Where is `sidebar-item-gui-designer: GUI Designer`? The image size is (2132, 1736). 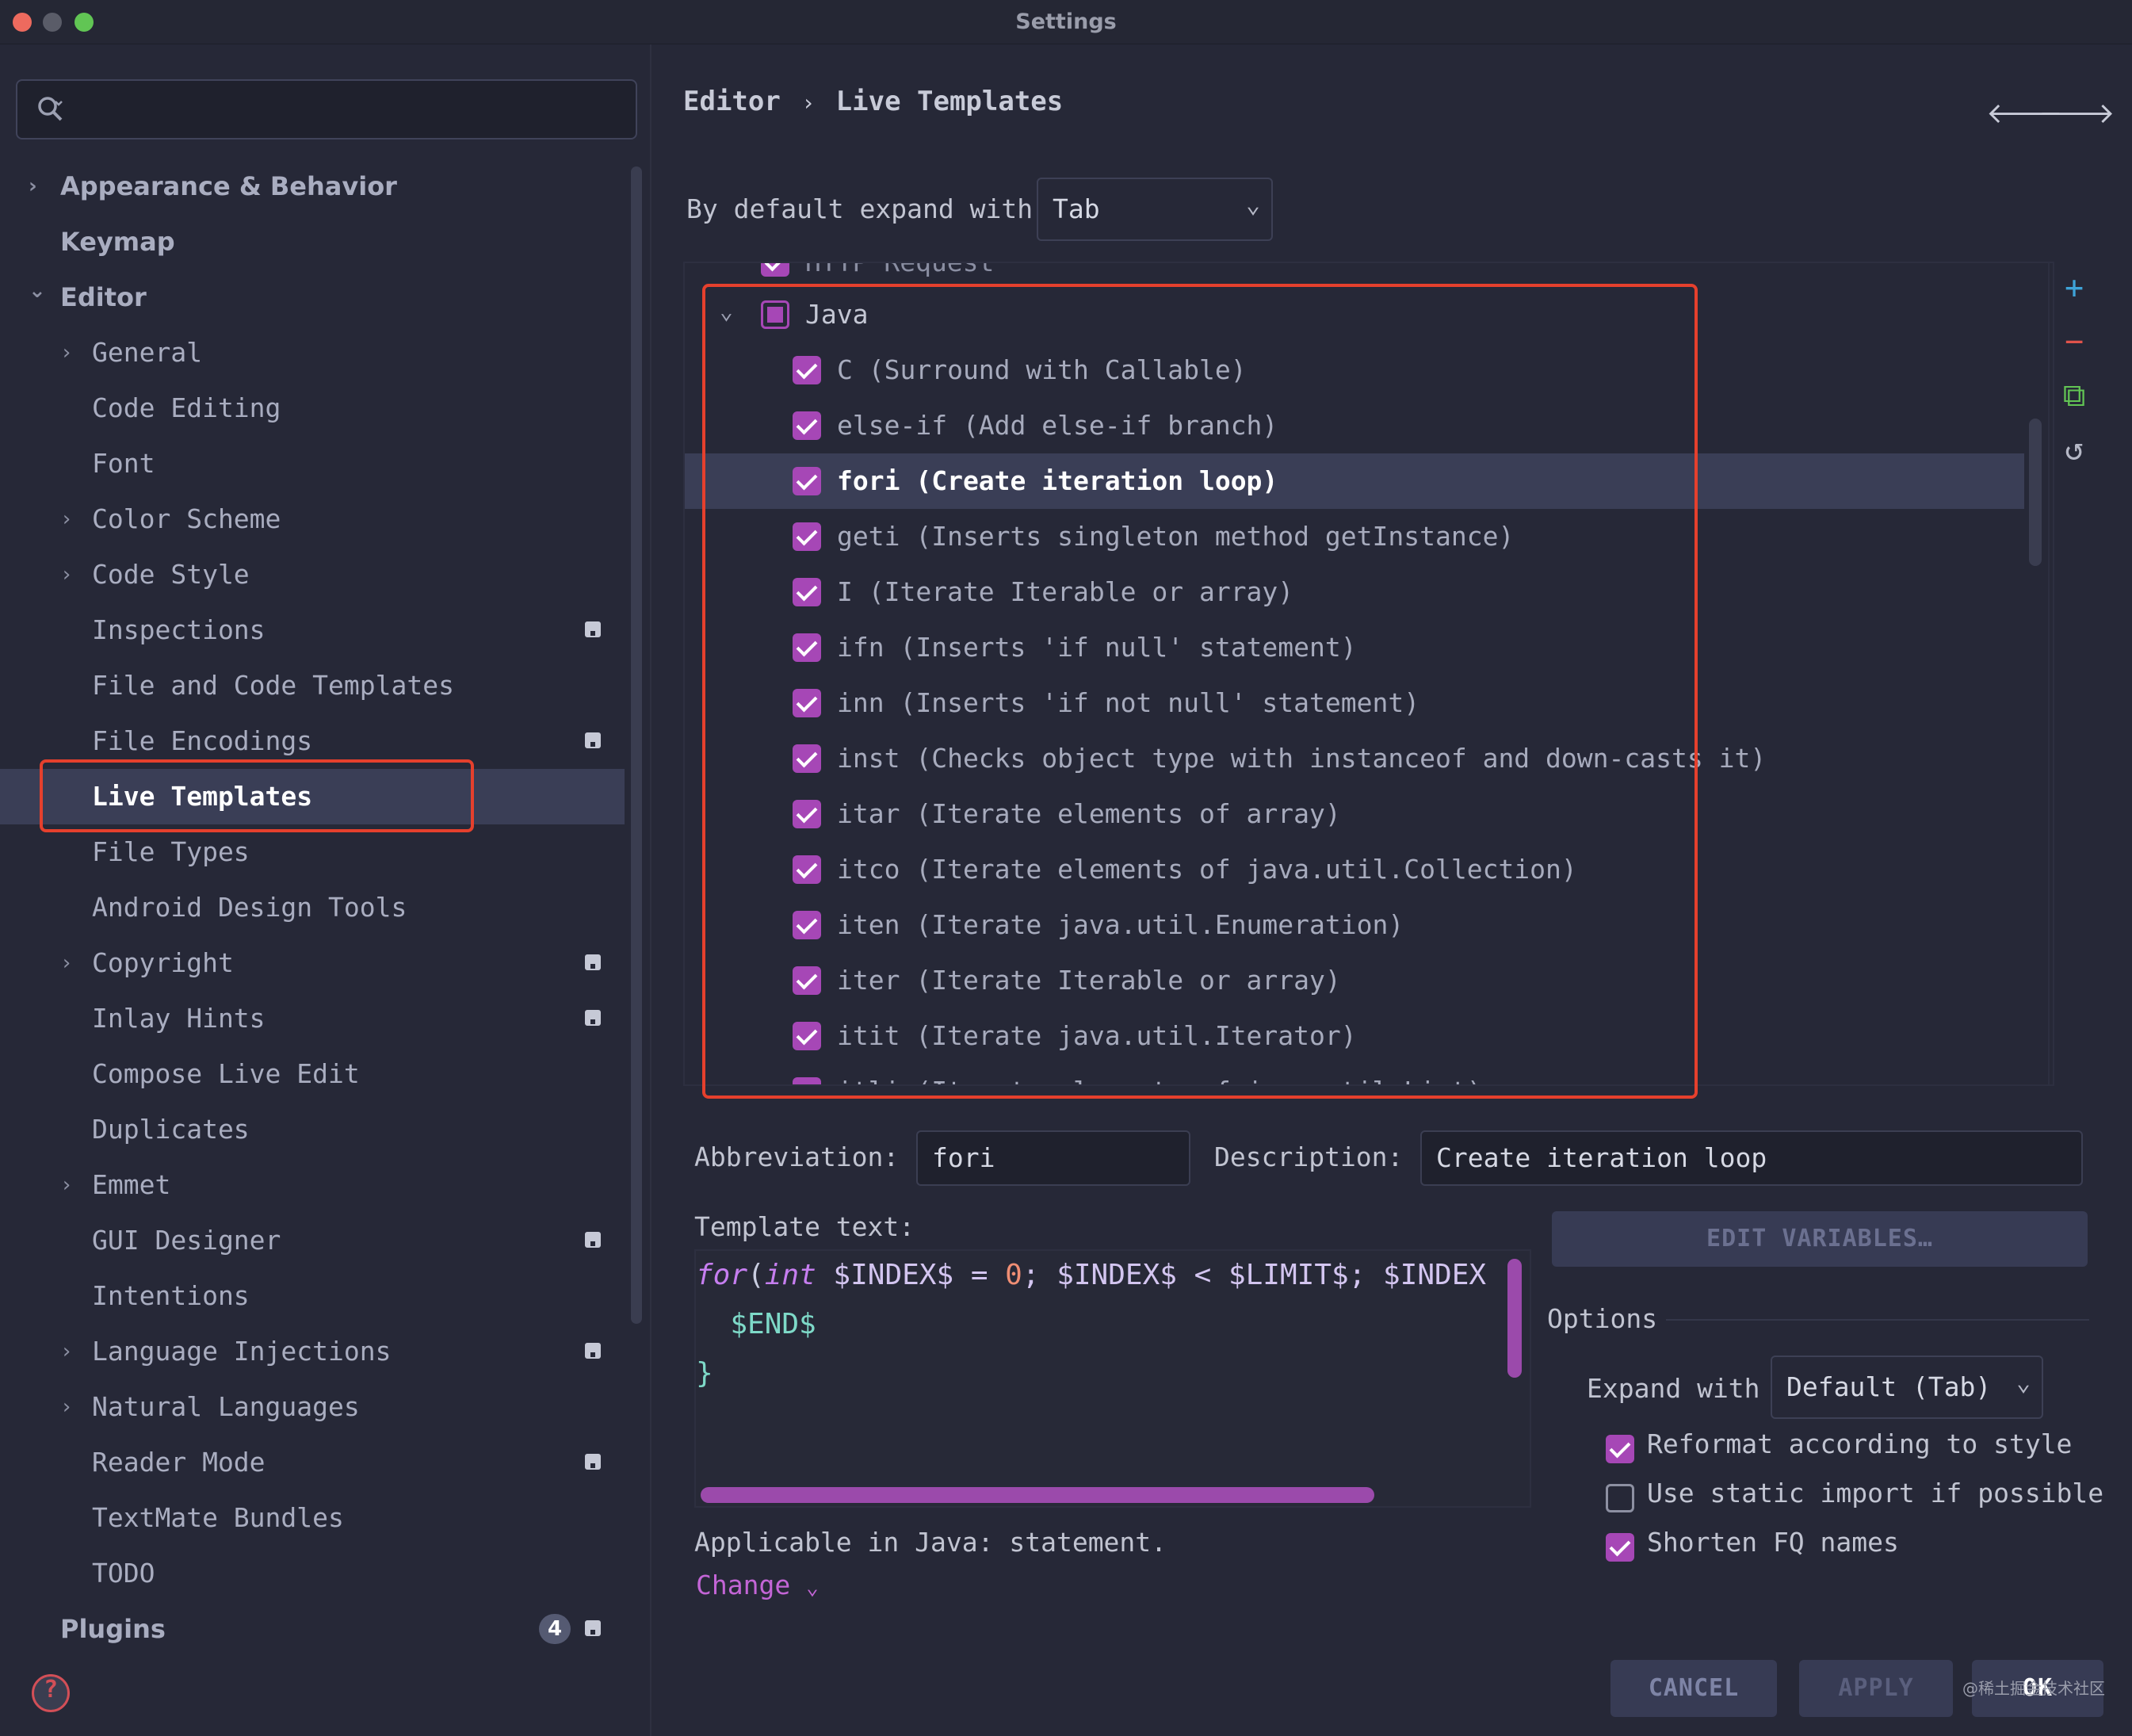
sidebar-item-gui-designer: GUI Designer is located at coordinates (312, 1240).